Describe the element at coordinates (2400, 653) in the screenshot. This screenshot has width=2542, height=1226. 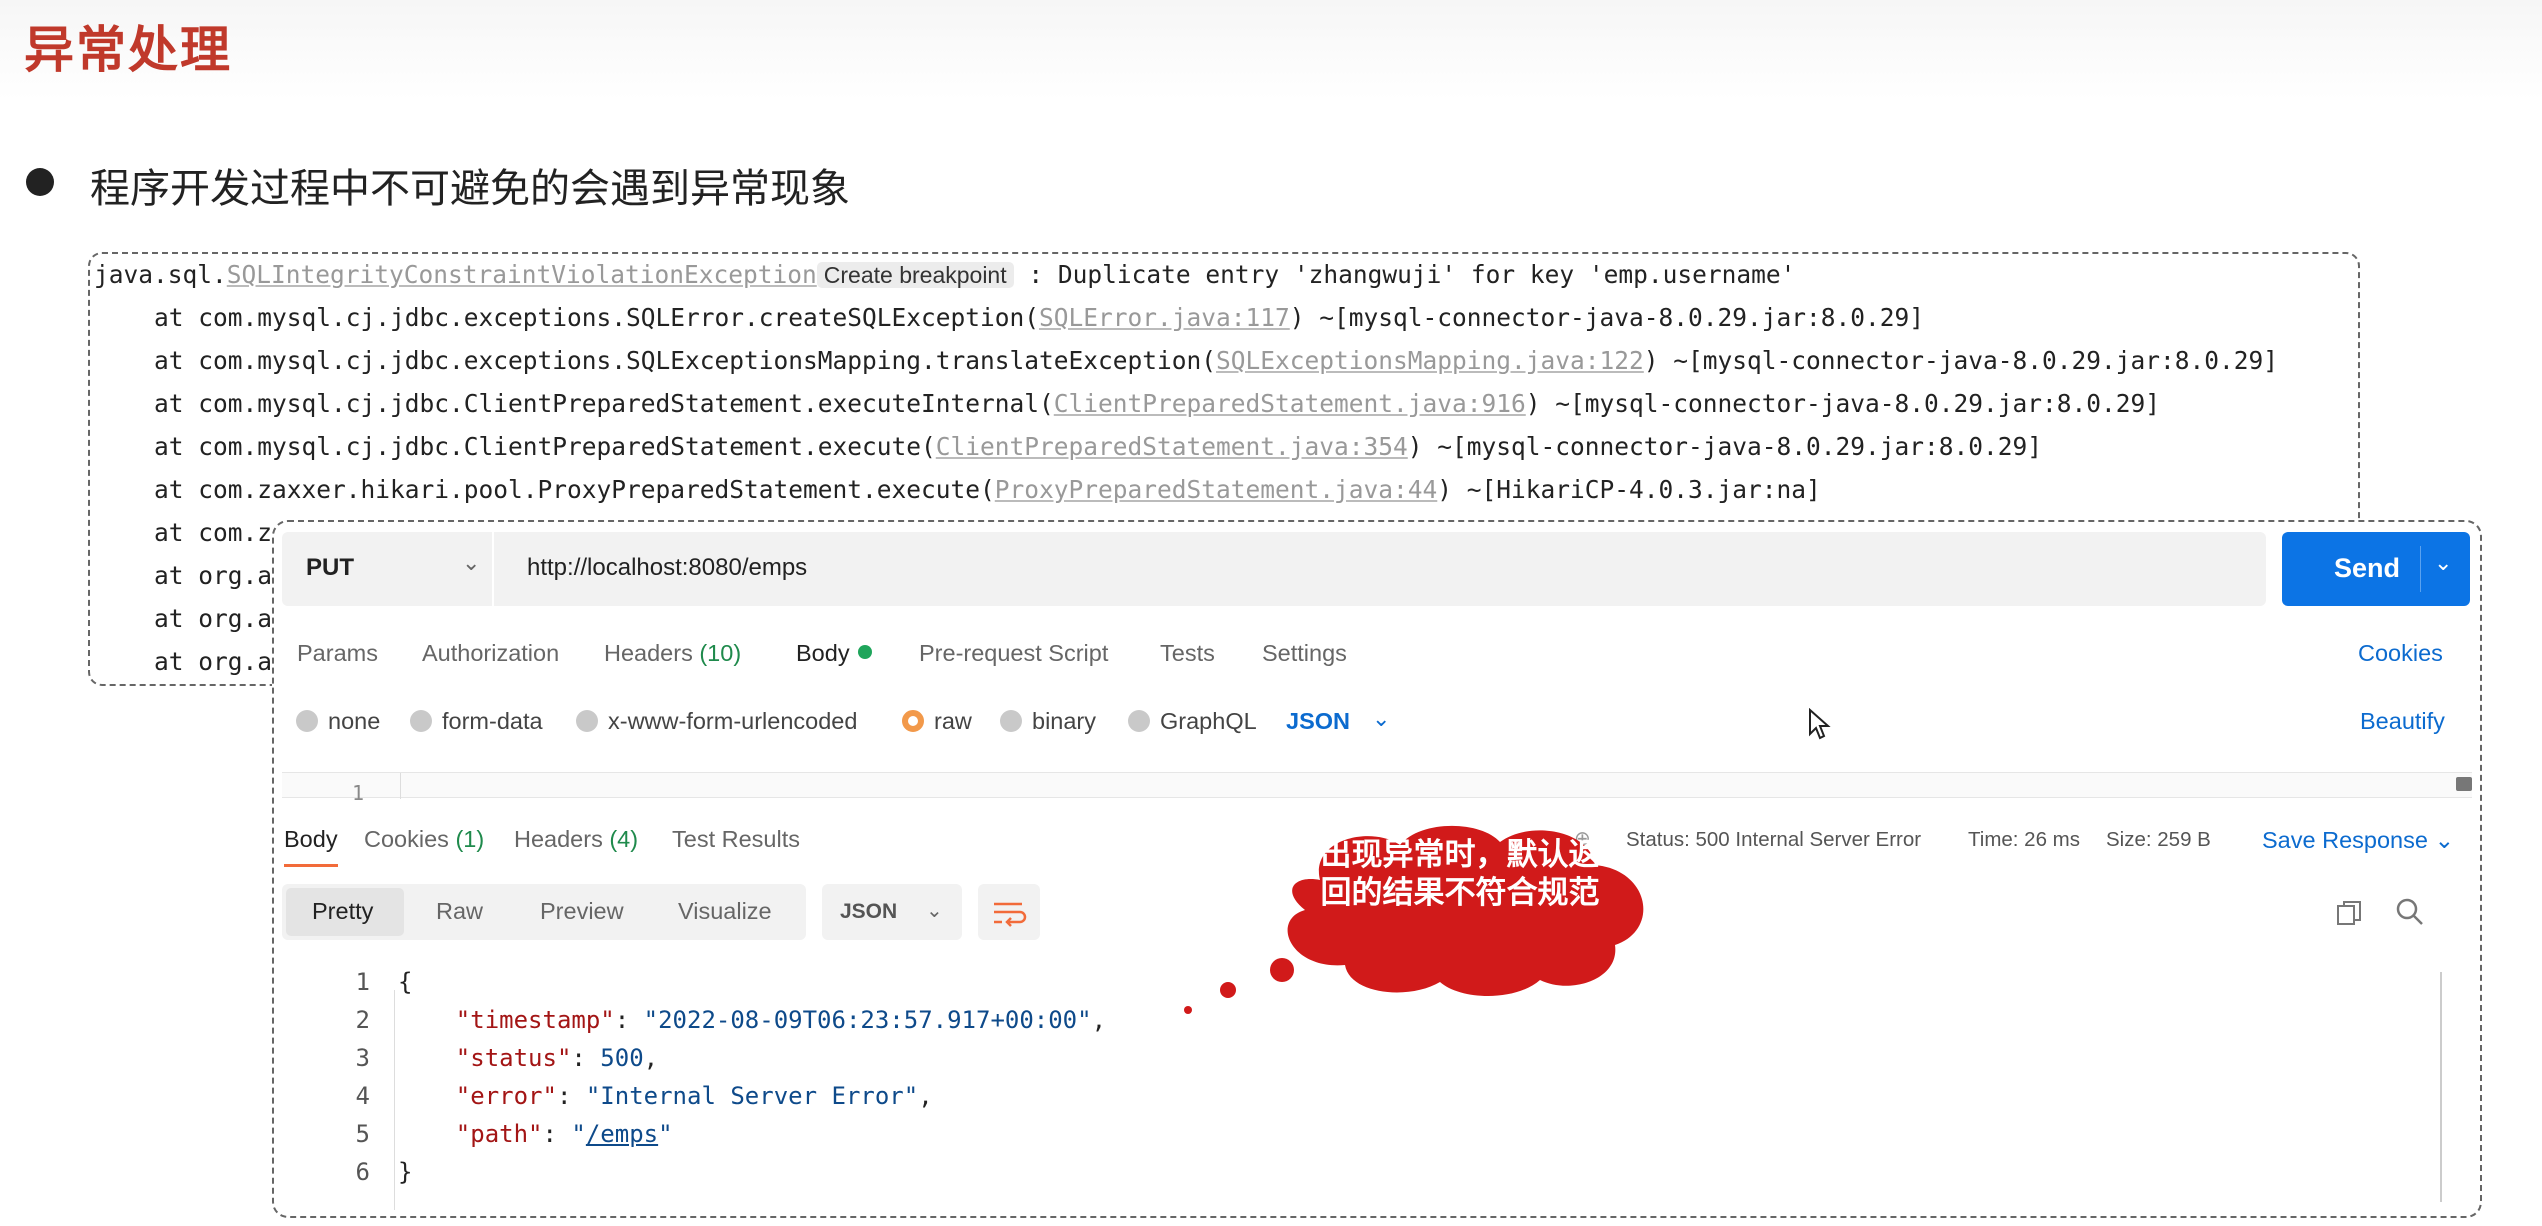
I see `cookies-link: Cookies` at that location.